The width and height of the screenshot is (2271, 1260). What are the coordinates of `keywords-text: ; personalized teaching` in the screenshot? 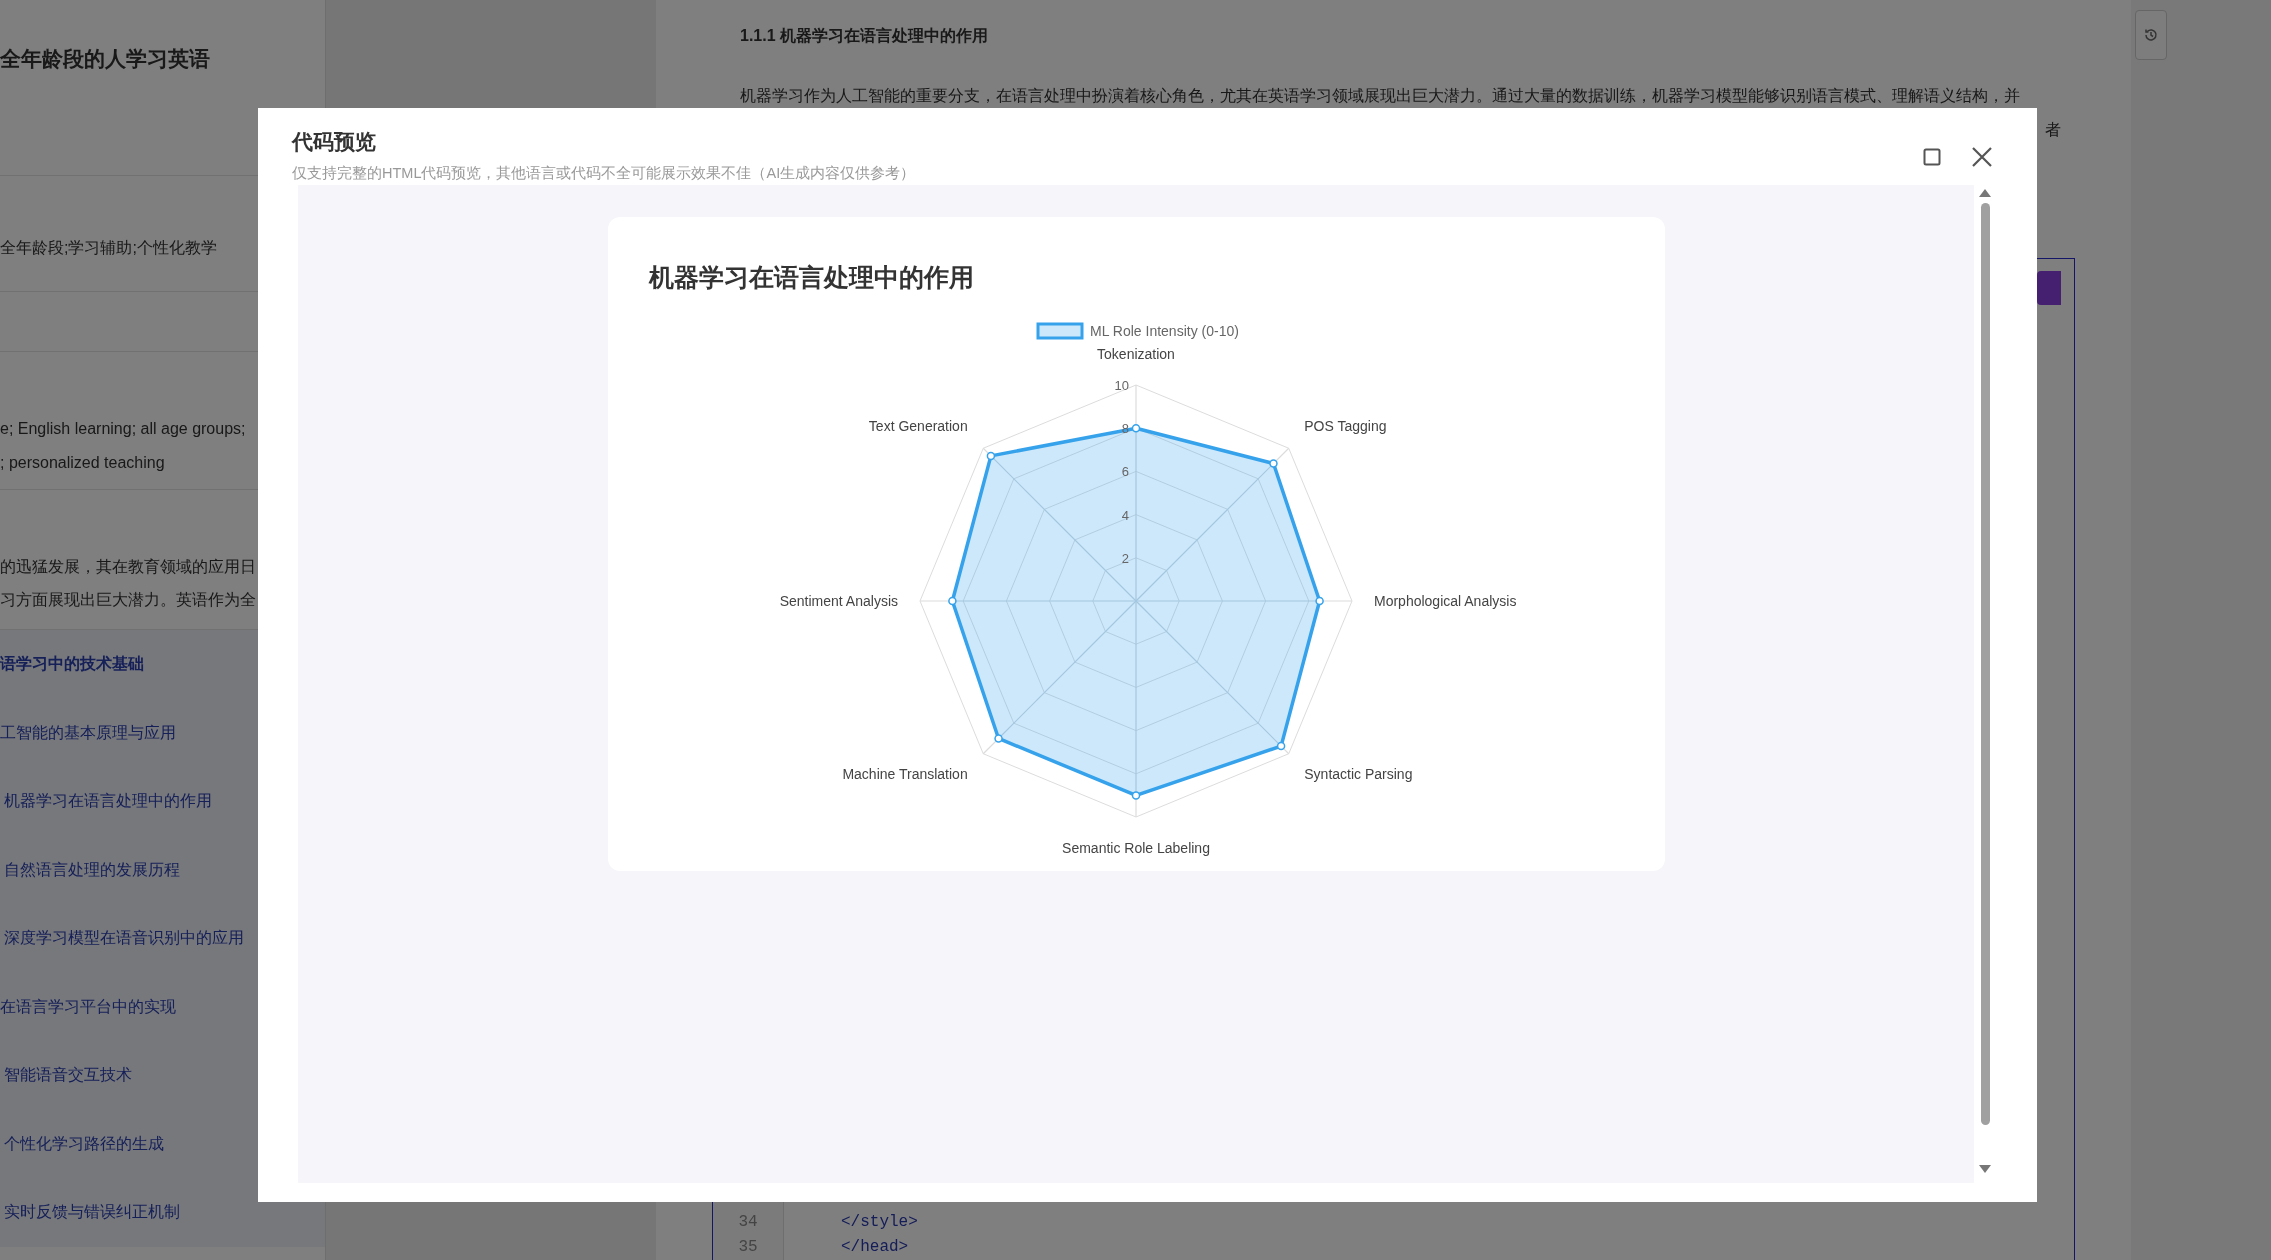 It's located at (83, 463).